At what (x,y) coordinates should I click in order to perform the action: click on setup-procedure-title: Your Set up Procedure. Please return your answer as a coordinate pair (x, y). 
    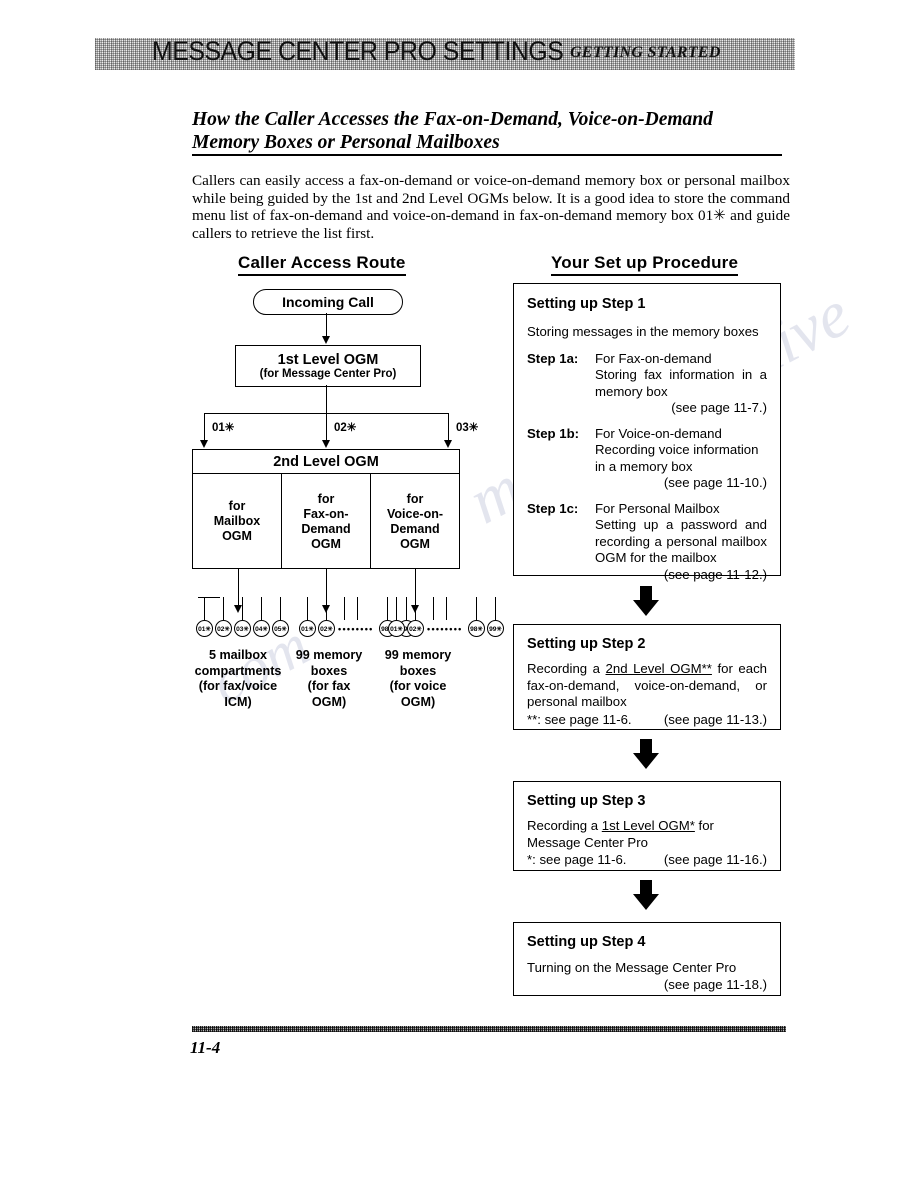
    Looking at the image, I should click on (645, 264).